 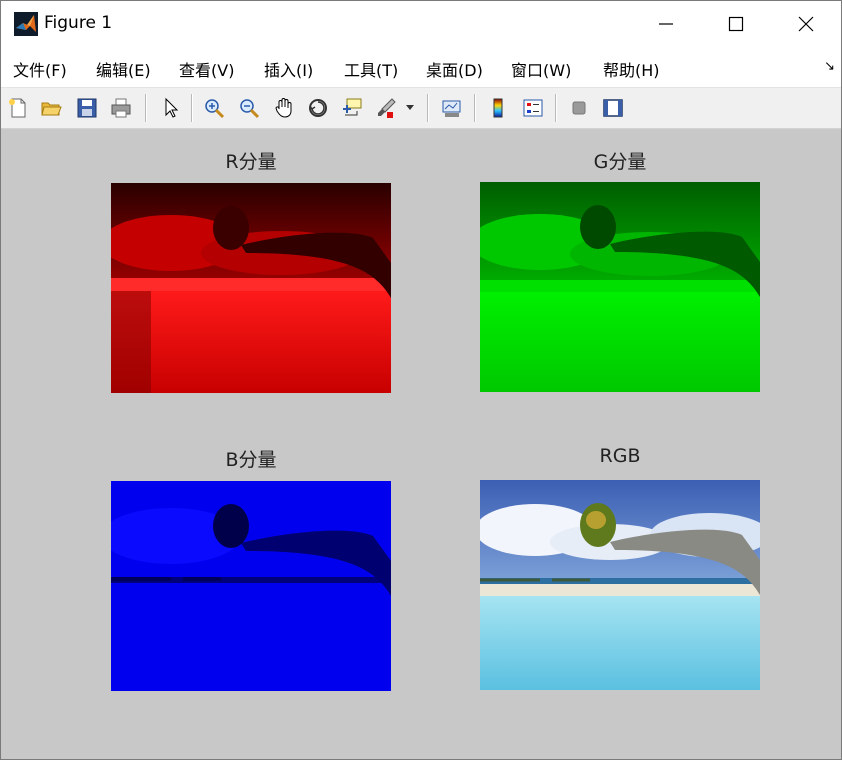 I want to click on image-b-channel, so click(x=251, y=586).